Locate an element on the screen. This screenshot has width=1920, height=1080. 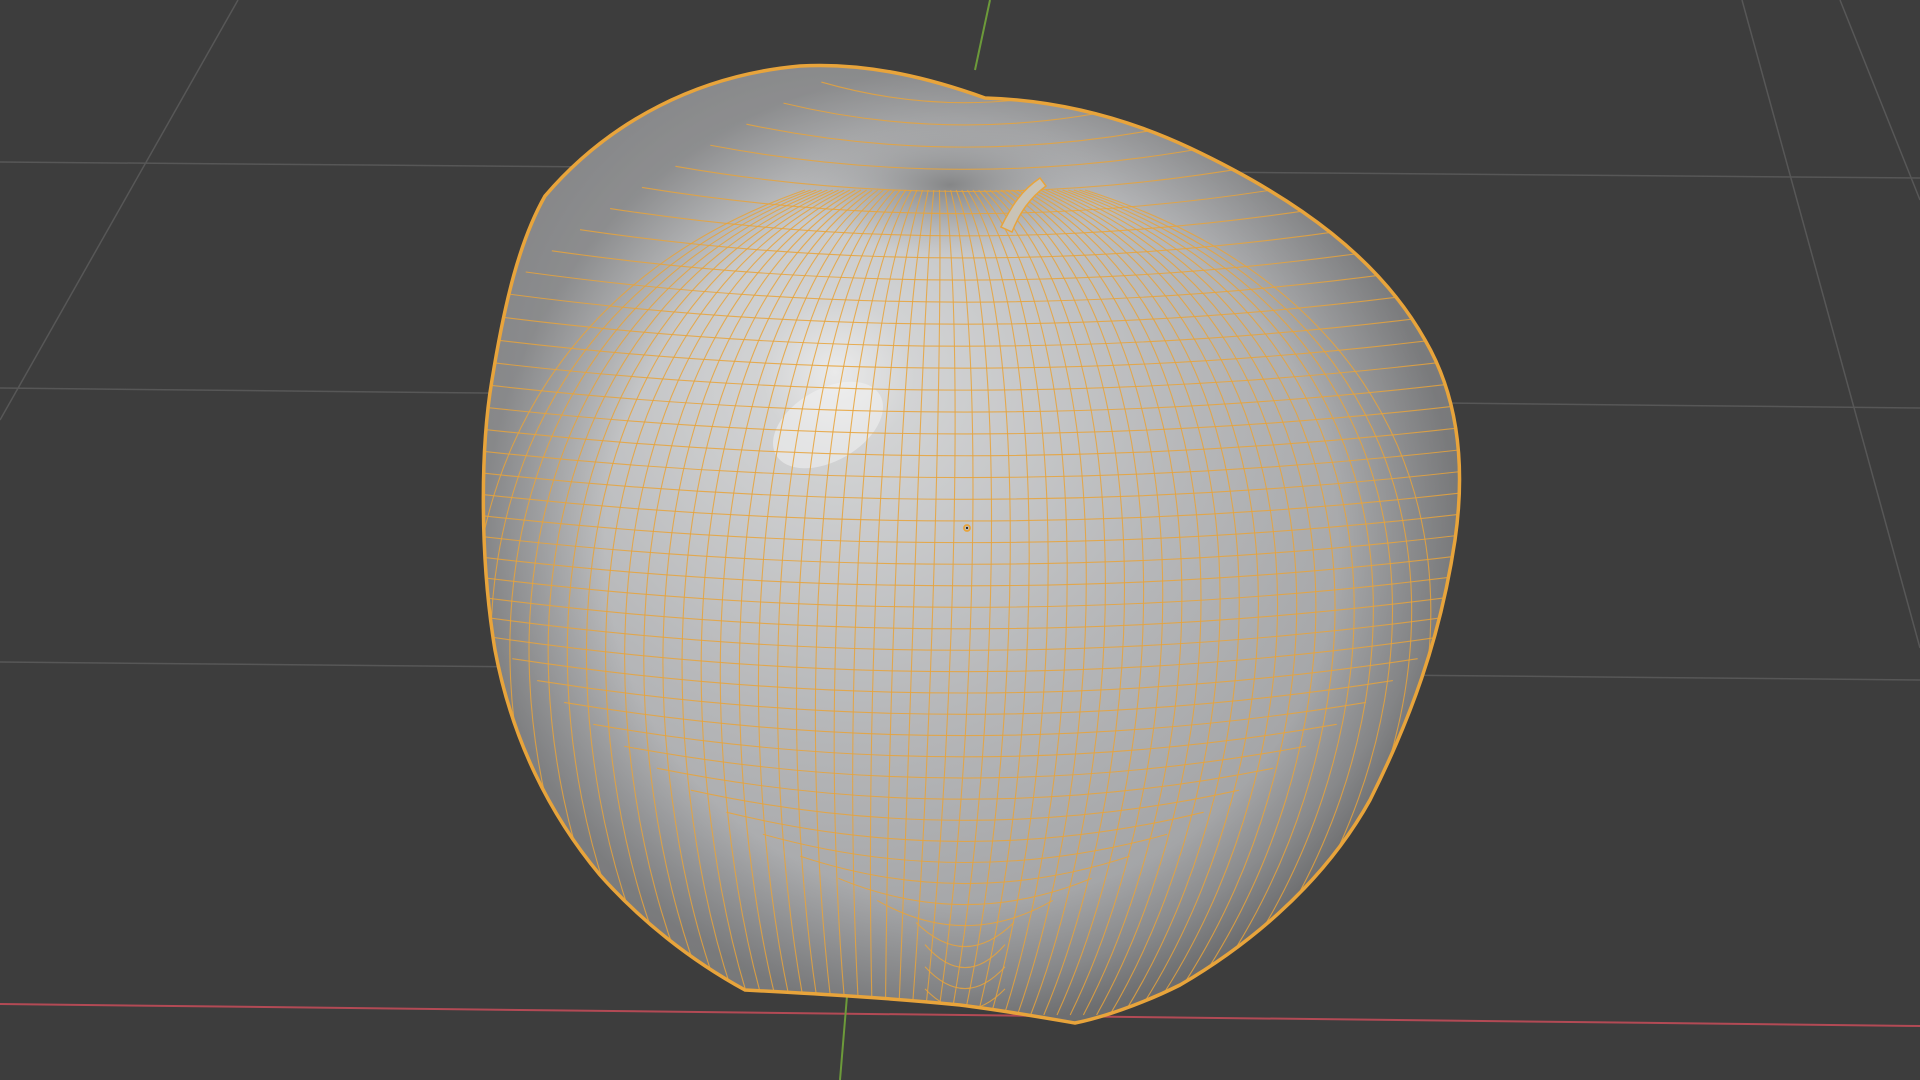
y-axis-line is located at coordinates (982, 35).